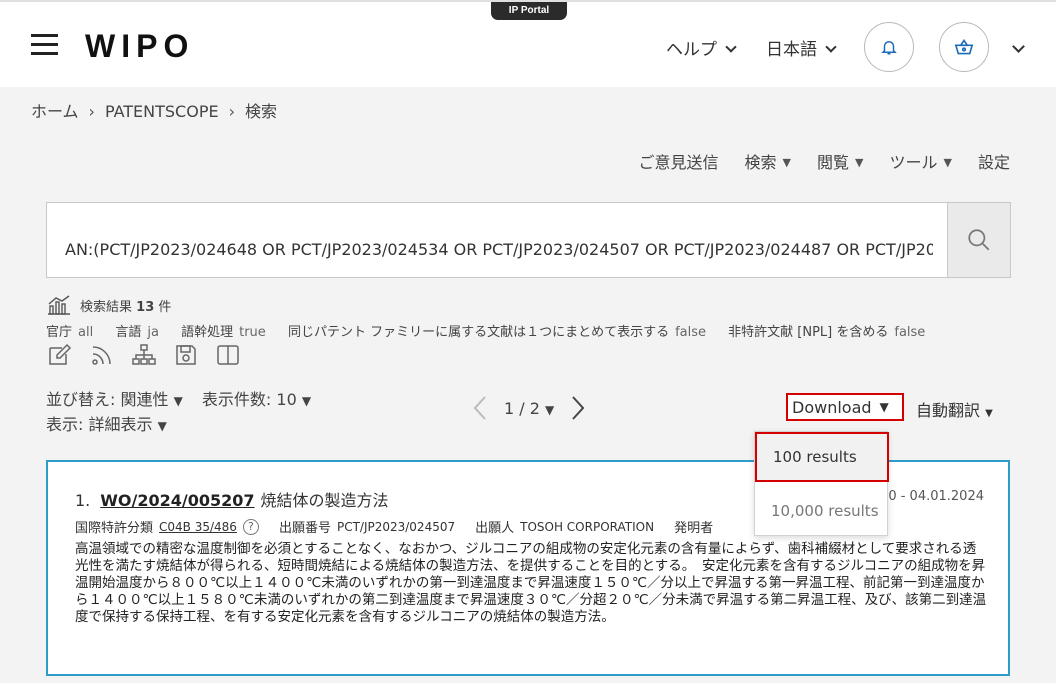  I want to click on menu-search: 検索 ▼, so click(768, 161).